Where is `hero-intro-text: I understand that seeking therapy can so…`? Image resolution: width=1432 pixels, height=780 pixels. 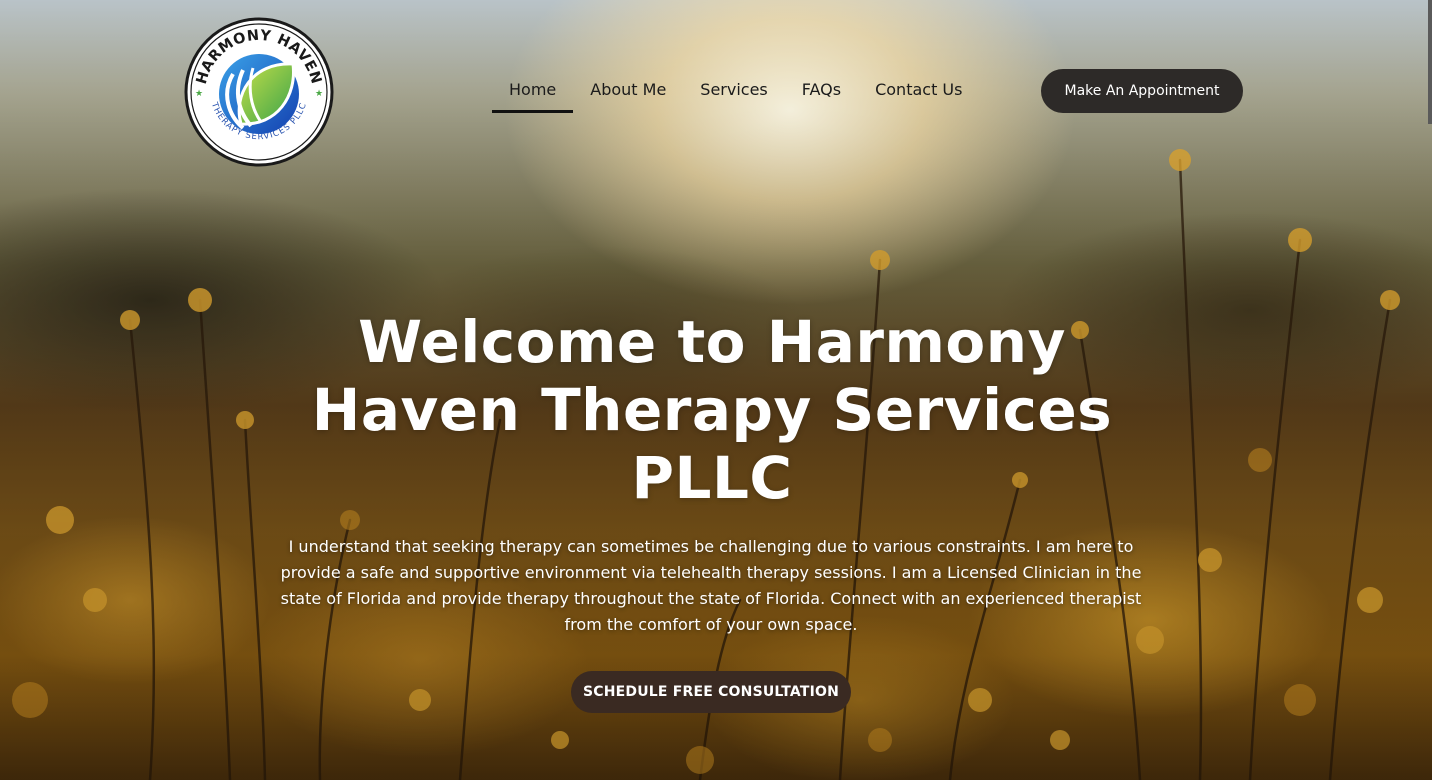
hero-intro-text: I understand that seeking therapy can so… is located at coordinates (711, 585).